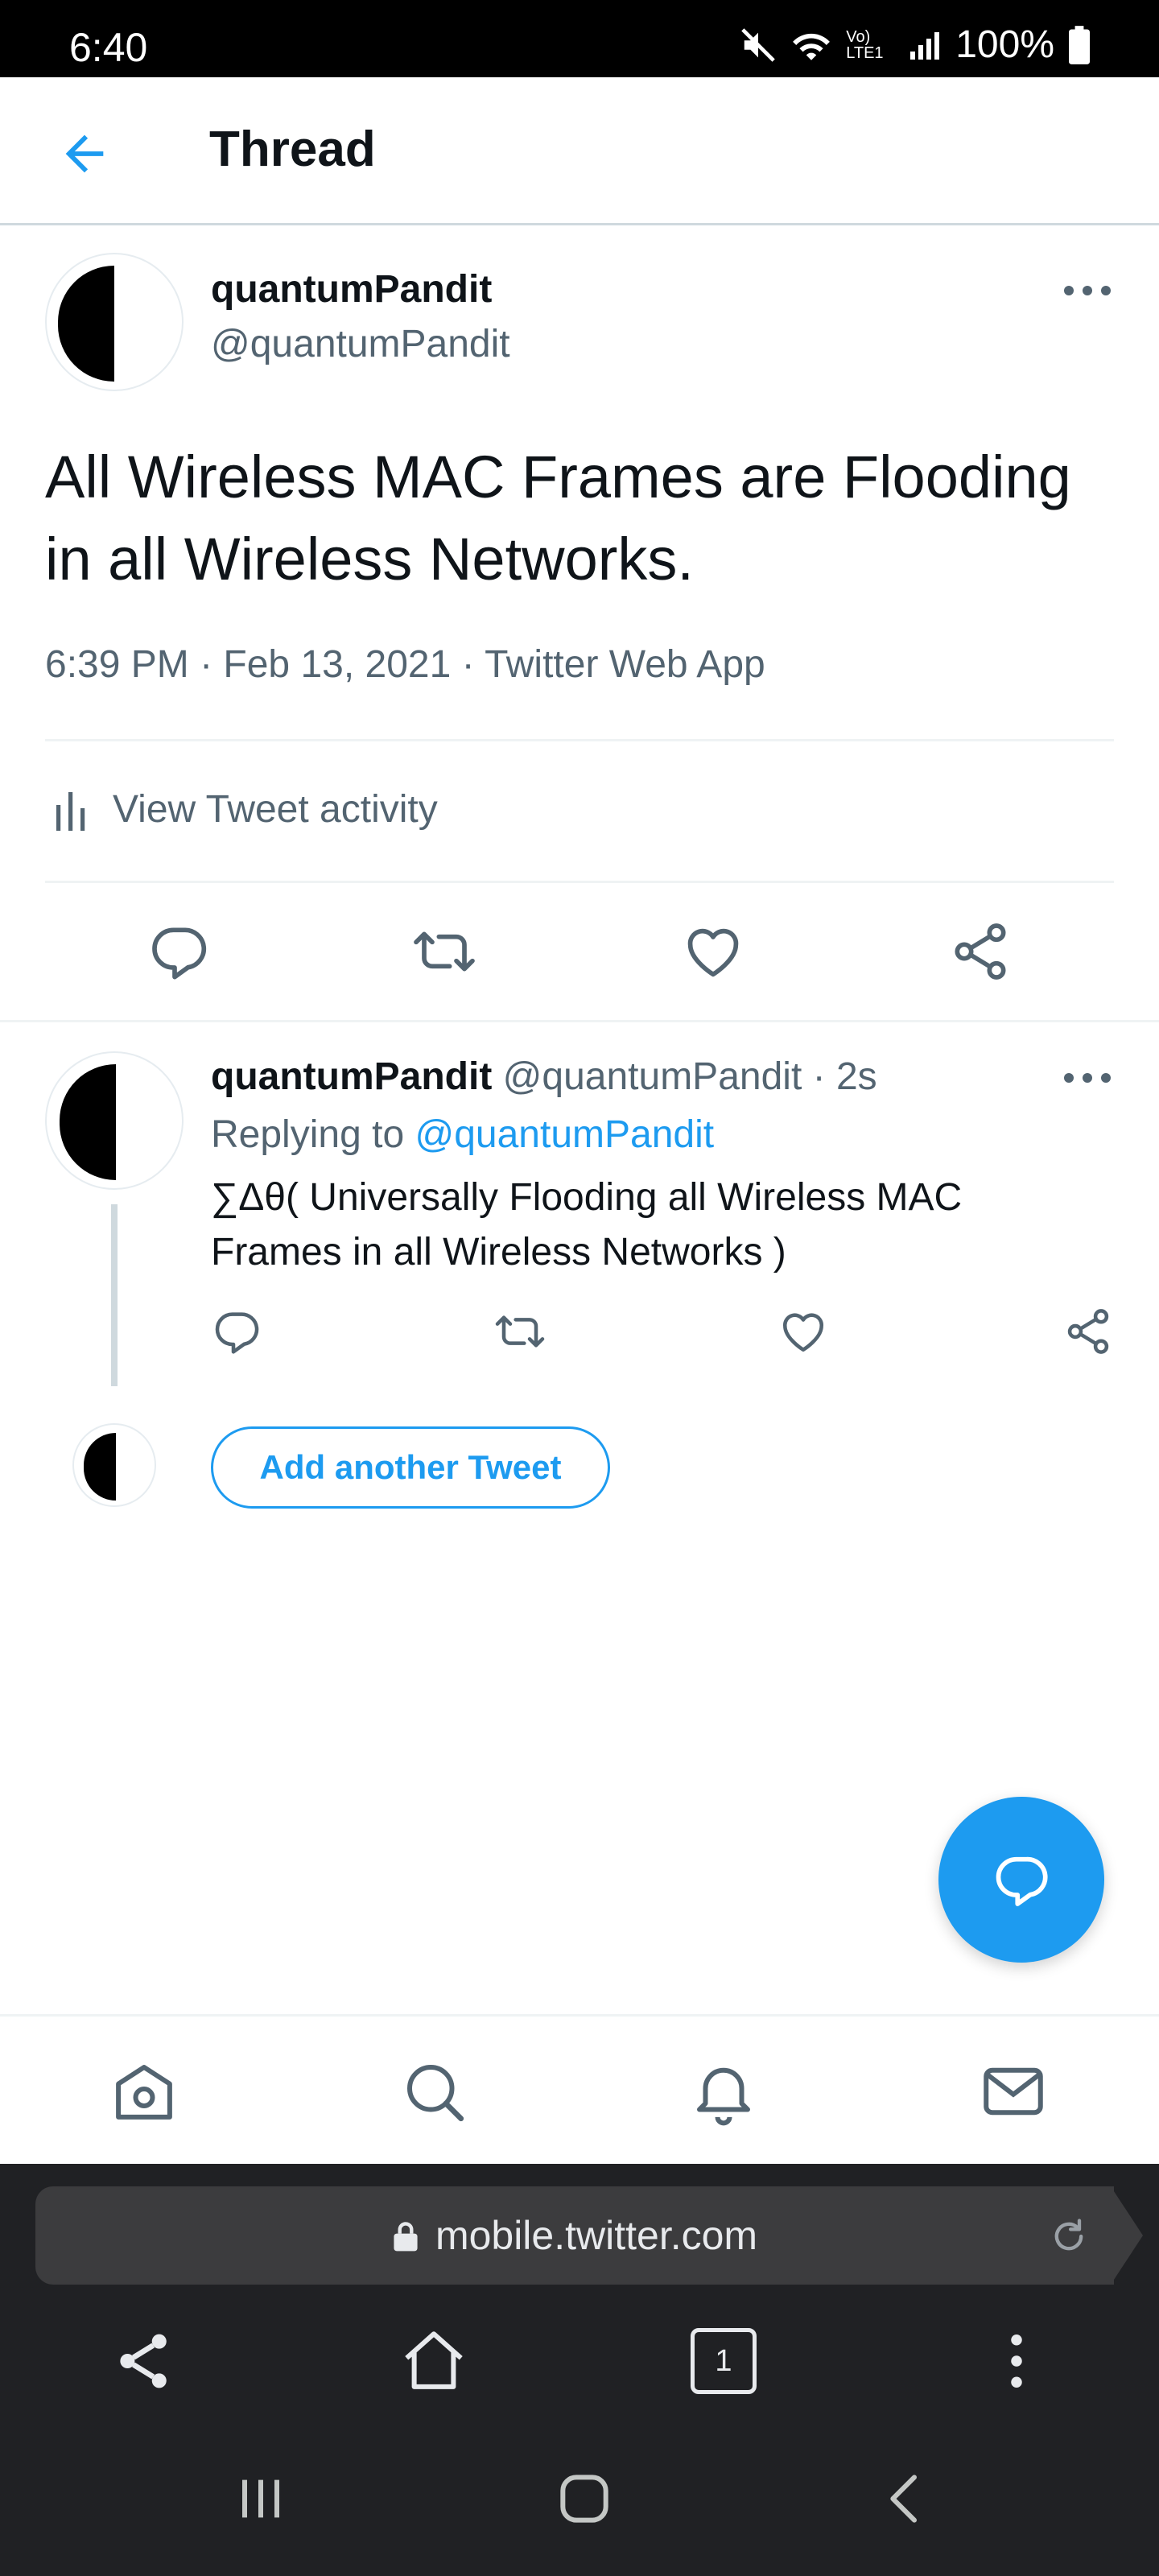 The height and width of the screenshot is (2576, 1159). I want to click on compose-reply-button, so click(1021, 1880).